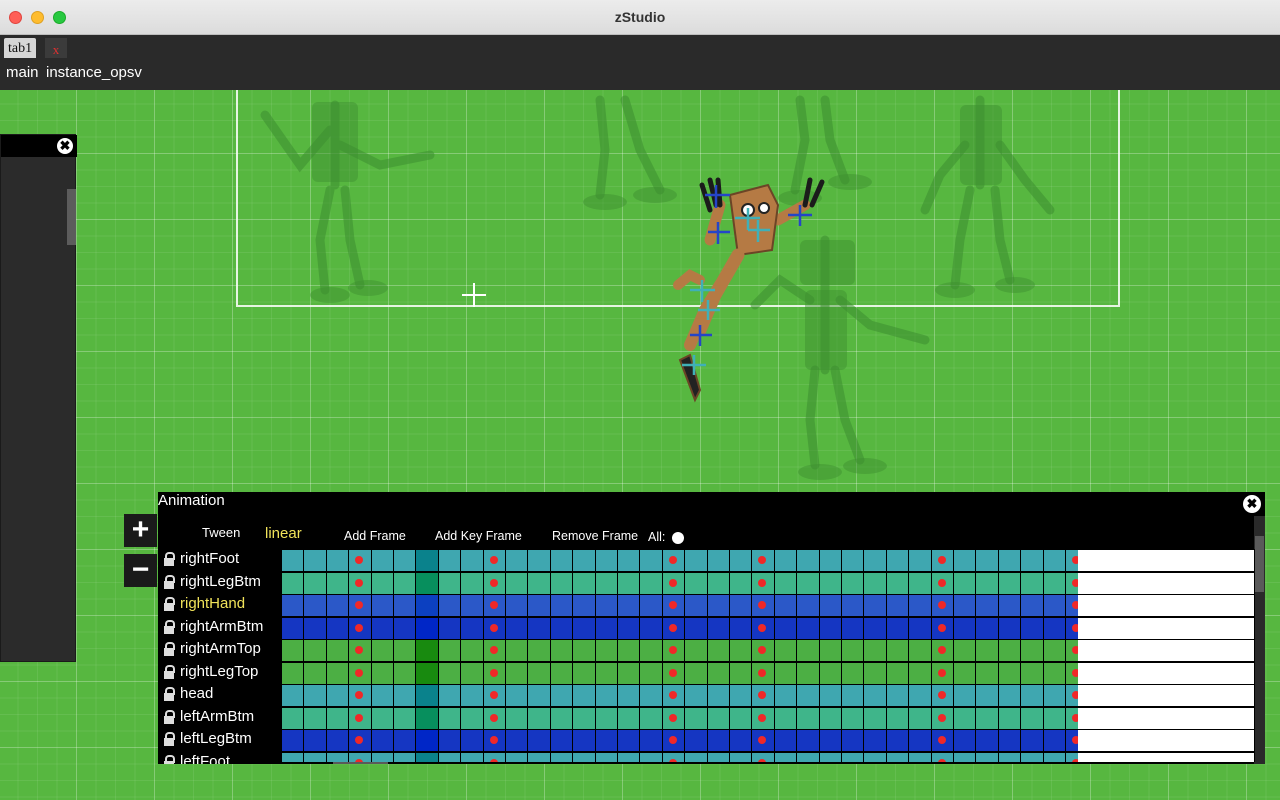 Image resolution: width=1280 pixels, height=800 pixels. Describe the element at coordinates (219, 605) in the screenshot. I see `bone-row: rightHand` at that location.